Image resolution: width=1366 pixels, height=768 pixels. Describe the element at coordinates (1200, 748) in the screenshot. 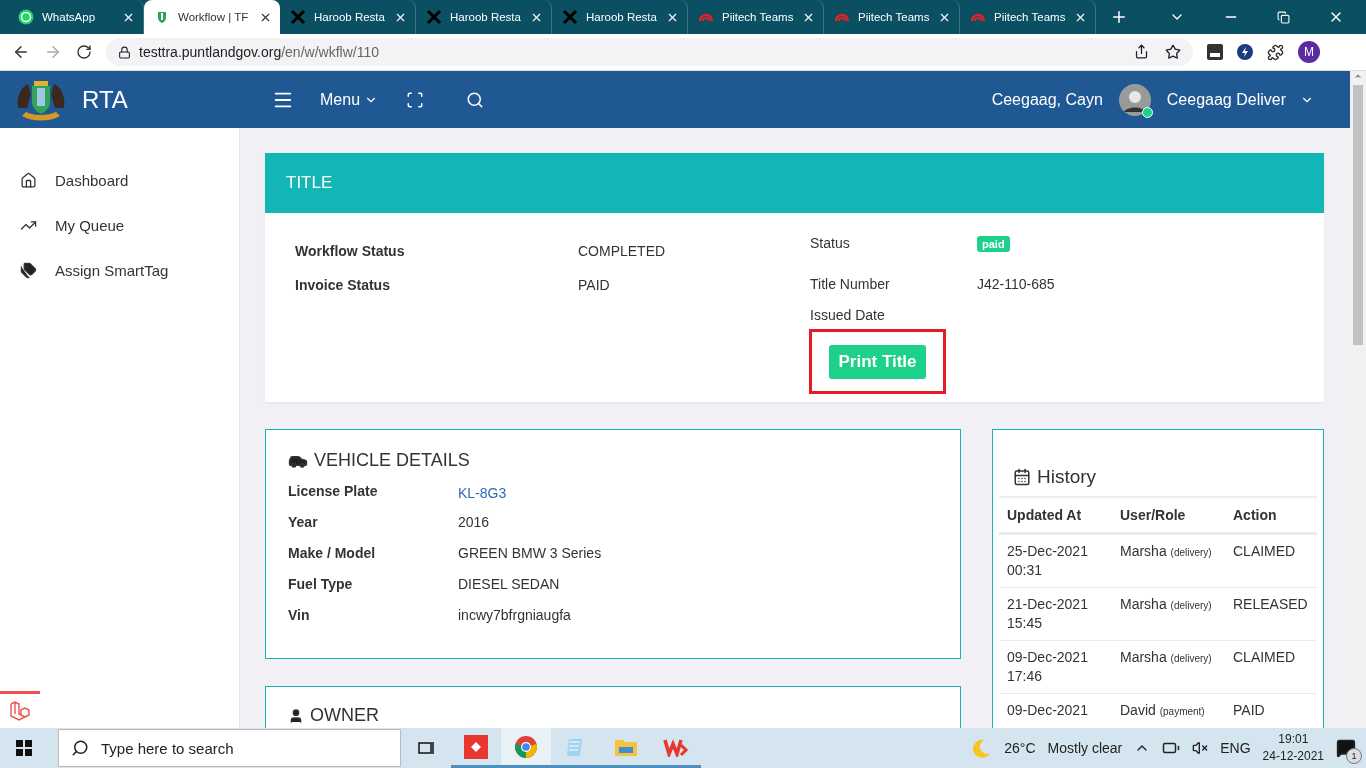

I see `muted-speaker-icon` at that location.